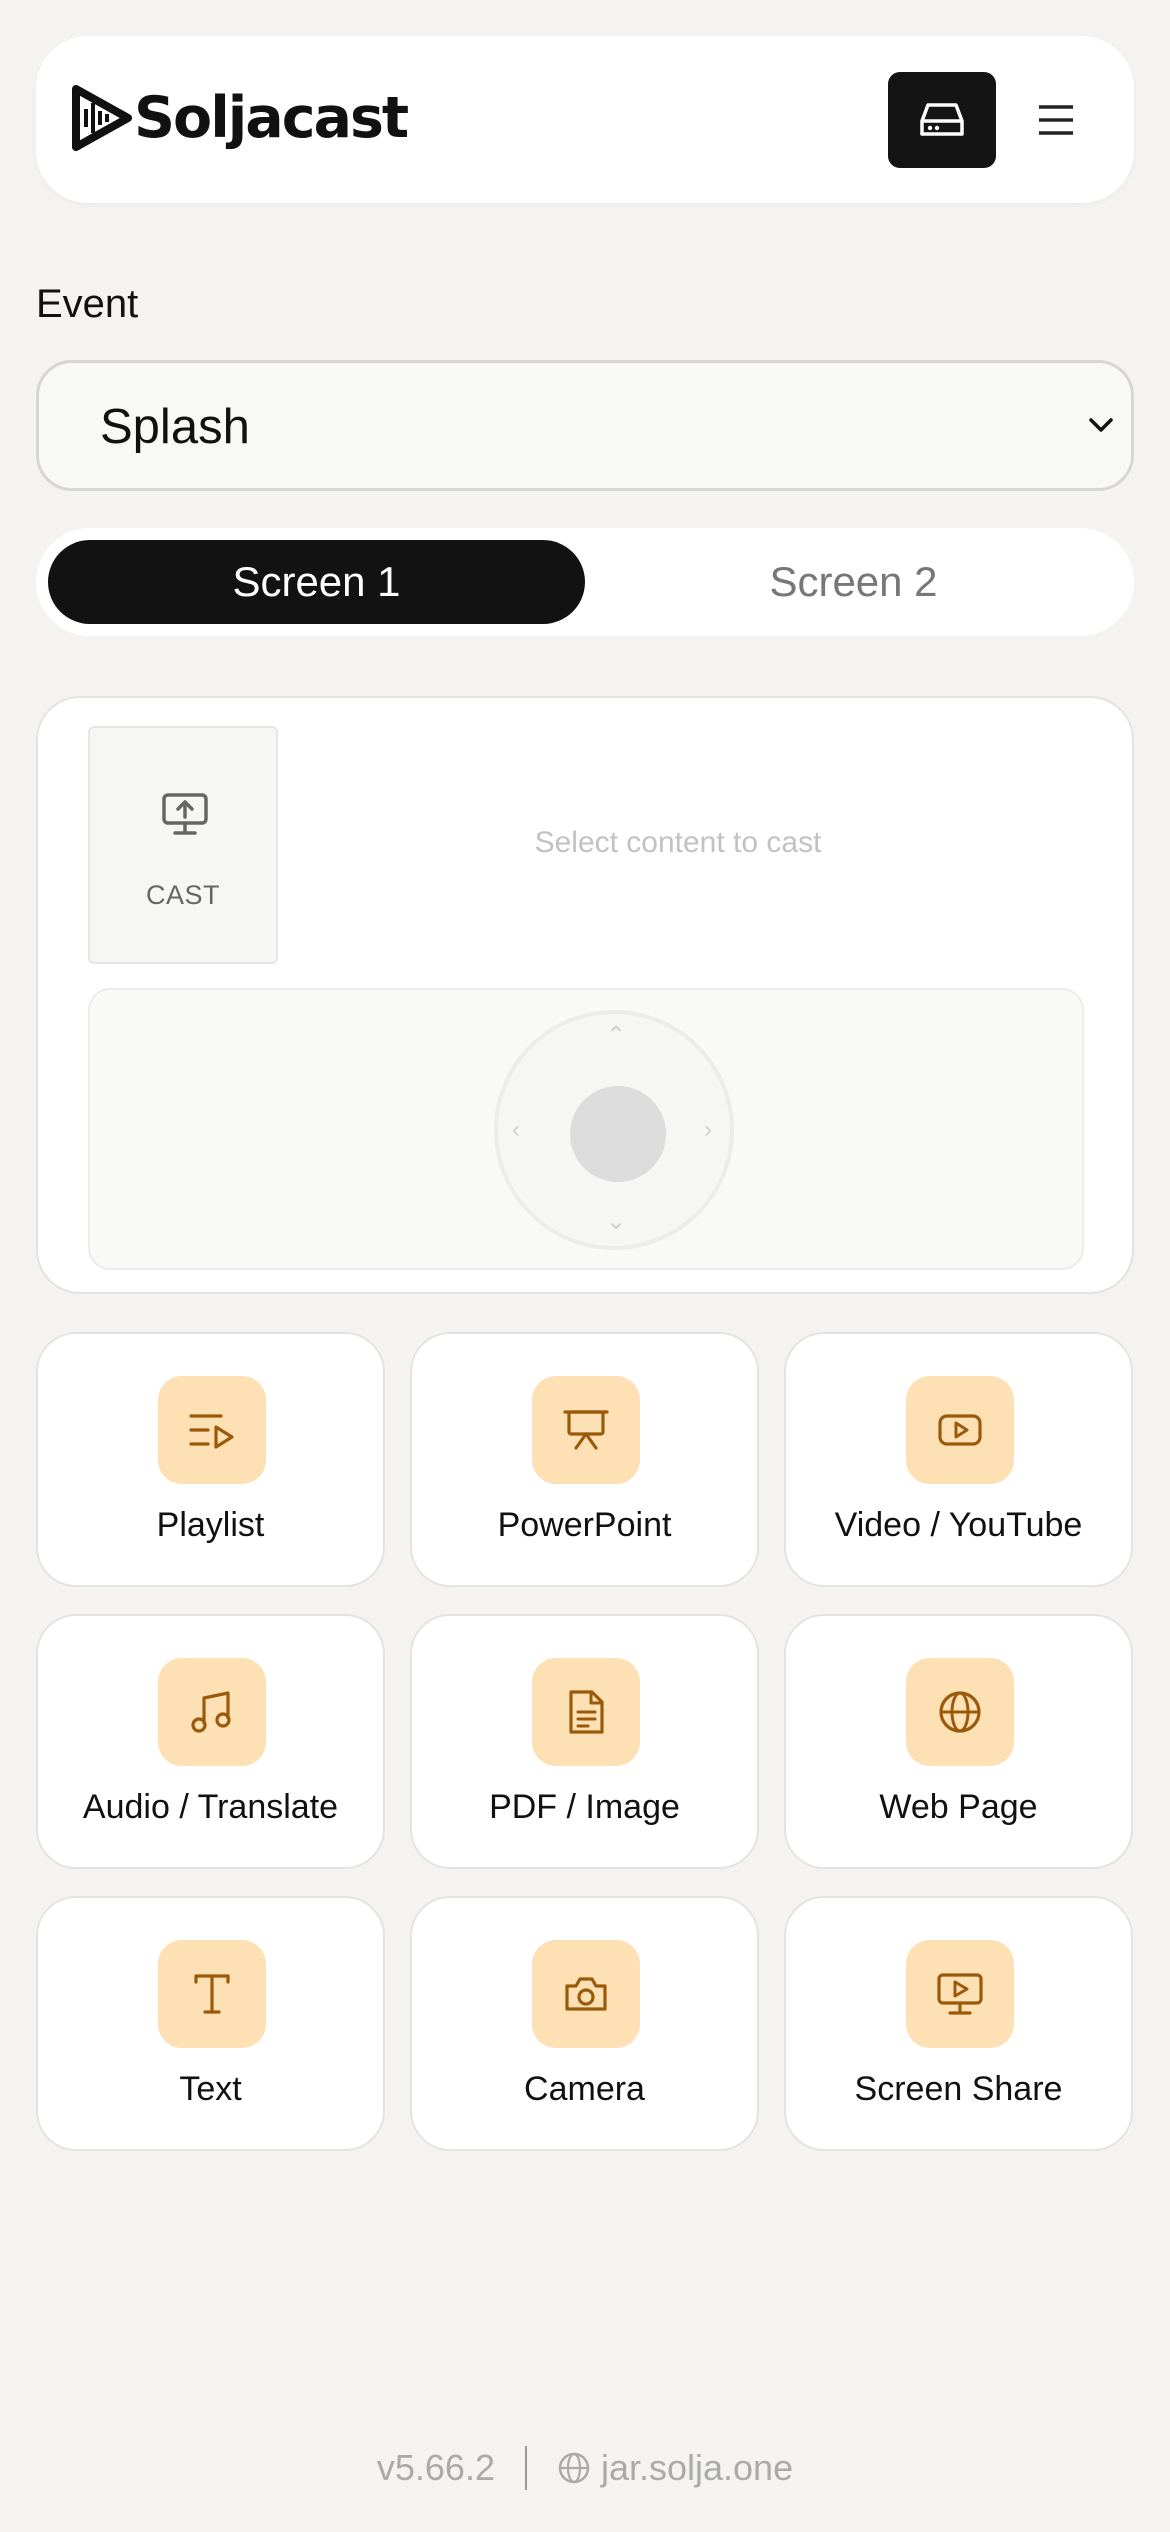  I want to click on dpad-left-arrow-icon: ‹, so click(516, 1130).